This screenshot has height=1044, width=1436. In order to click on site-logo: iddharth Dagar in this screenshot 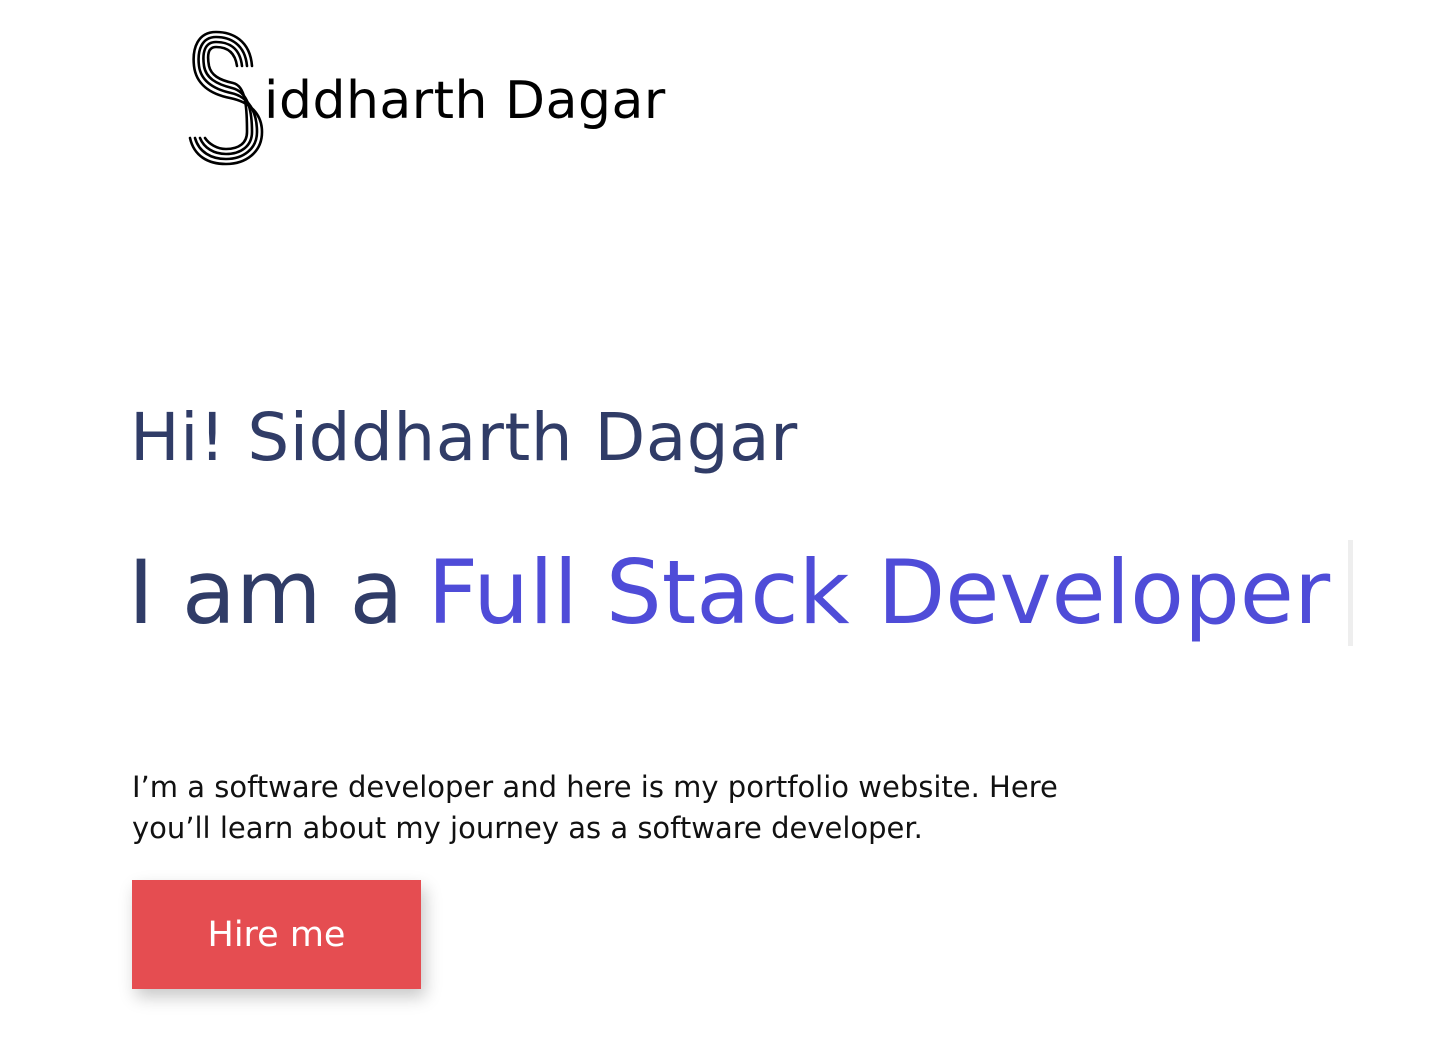, I will do `click(426, 98)`.